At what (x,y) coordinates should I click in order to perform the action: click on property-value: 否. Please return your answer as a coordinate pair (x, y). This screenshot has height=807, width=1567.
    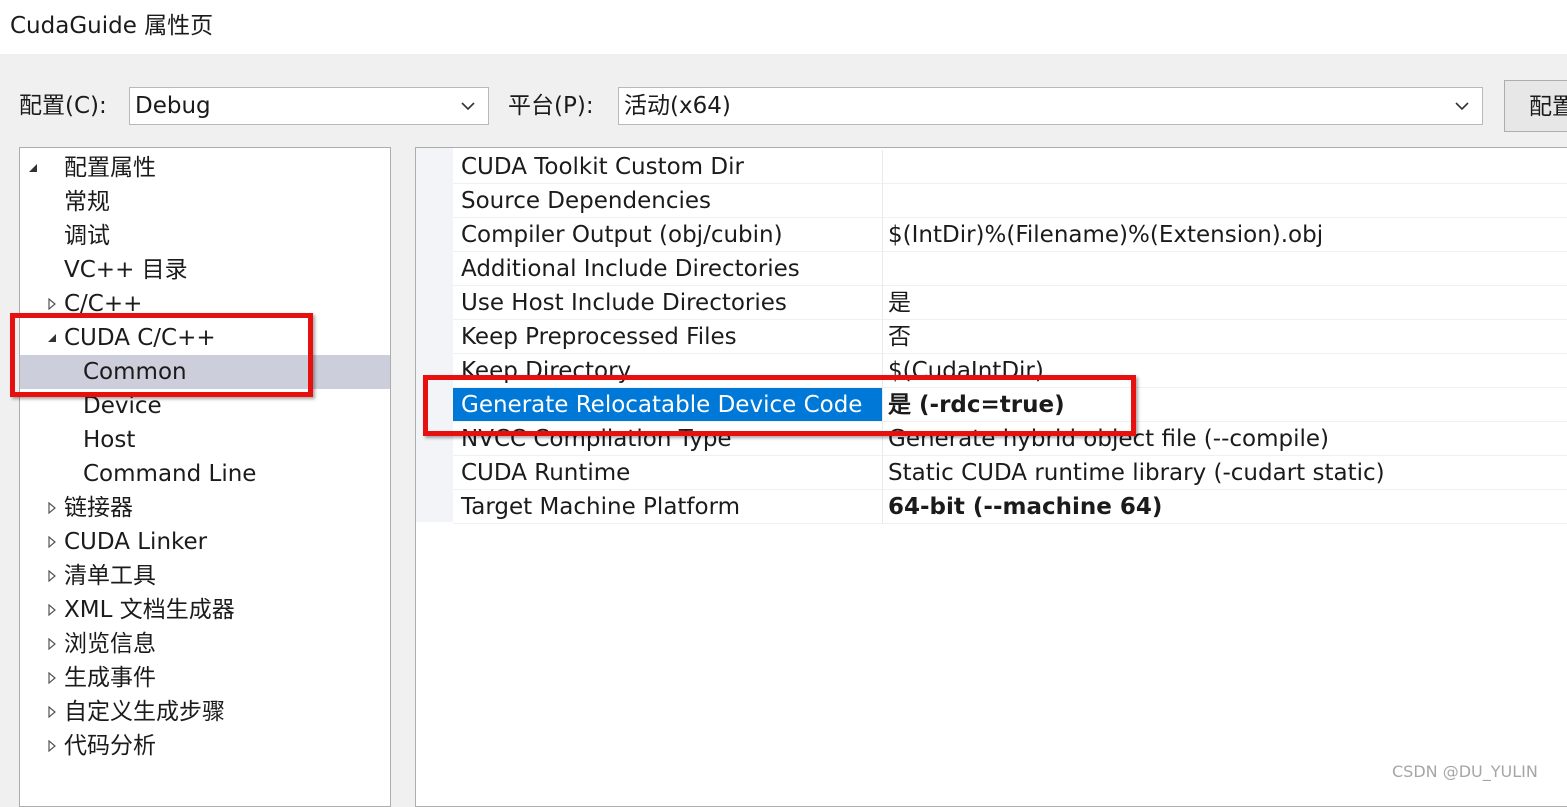
    Looking at the image, I should click on (1225, 337).